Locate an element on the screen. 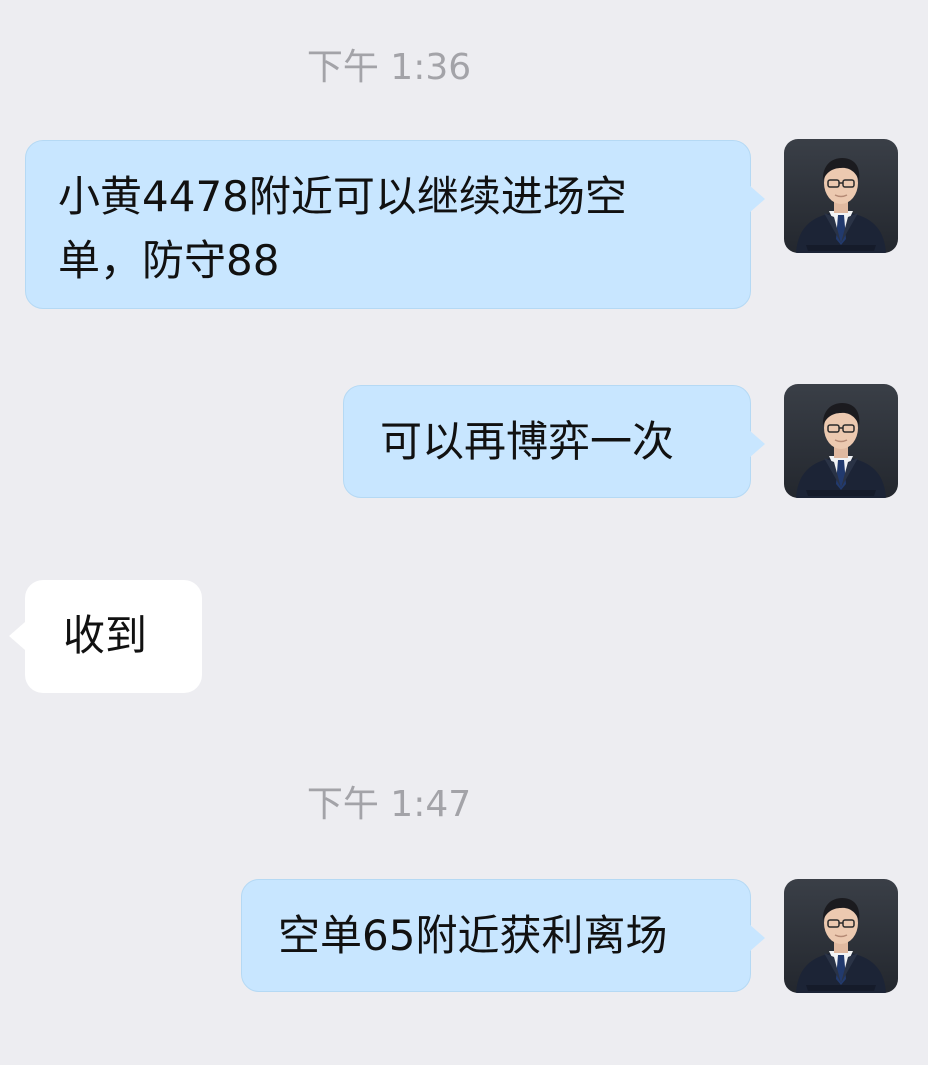 Image resolution: width=928 pixels, height=1065 pixels. message-bubble: 收到 is located at coordinates (105, 636).